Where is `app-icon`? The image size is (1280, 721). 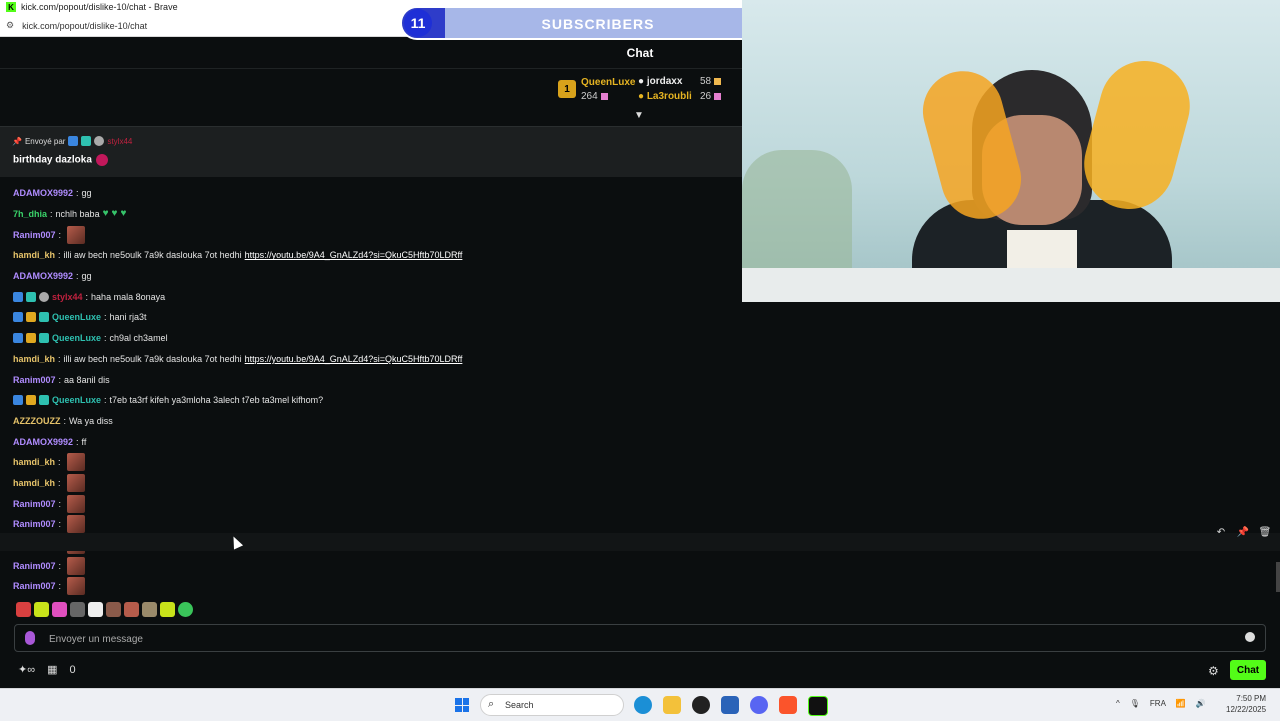
app-icon is located at coordinates (701, 705).